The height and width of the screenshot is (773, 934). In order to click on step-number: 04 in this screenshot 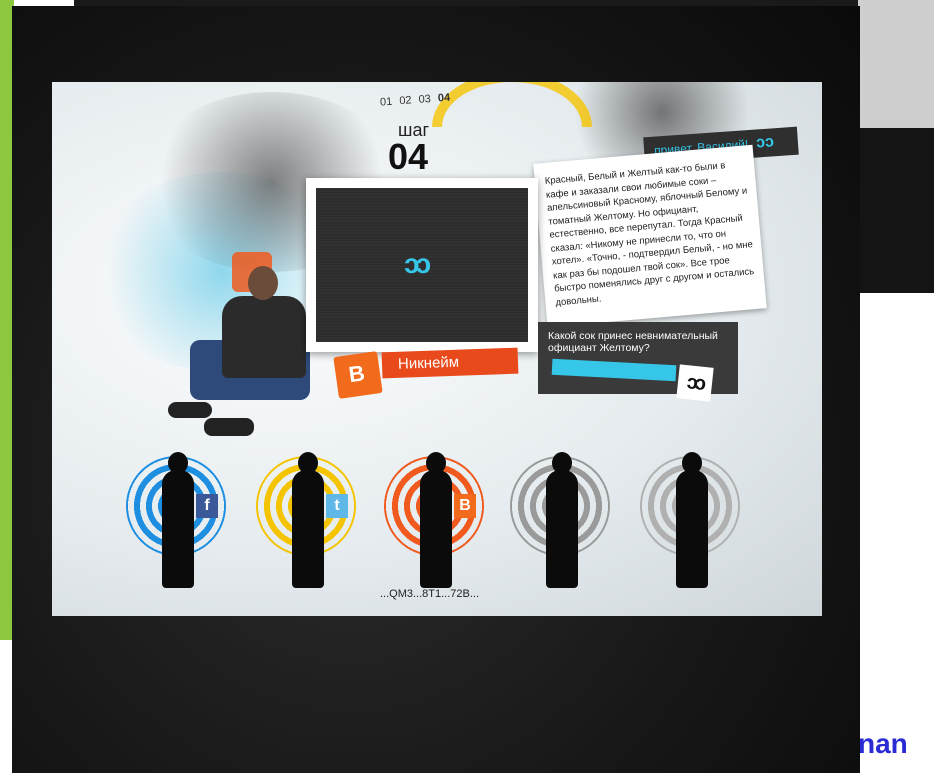, I will do `click(408, 156)`.